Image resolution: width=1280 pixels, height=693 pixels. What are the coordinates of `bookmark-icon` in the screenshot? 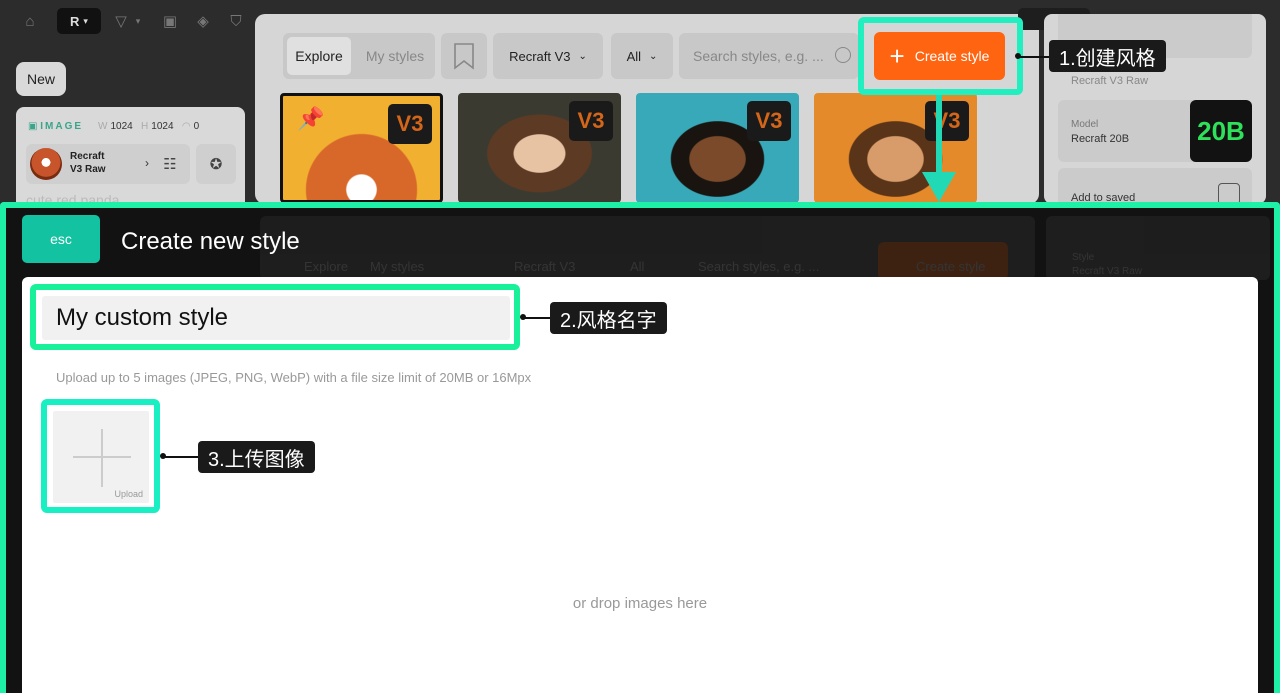 It's located at (464, 56).